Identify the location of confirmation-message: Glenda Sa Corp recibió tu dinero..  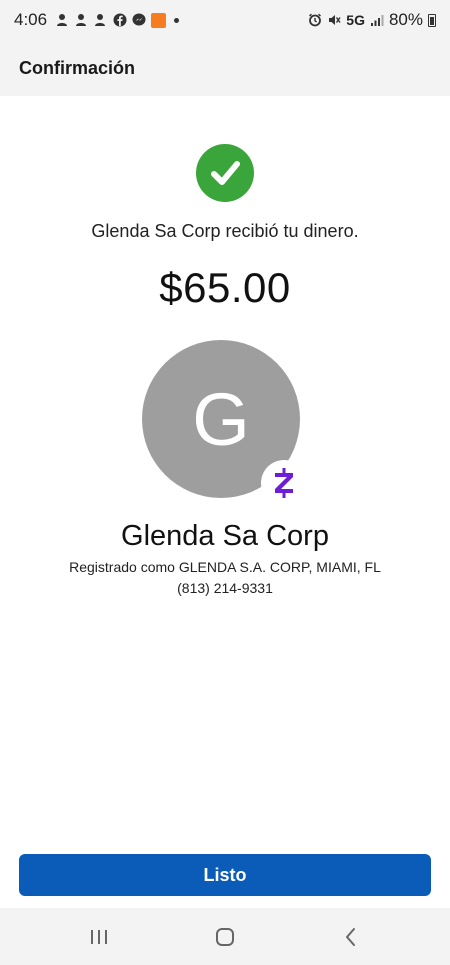
(225, 231).